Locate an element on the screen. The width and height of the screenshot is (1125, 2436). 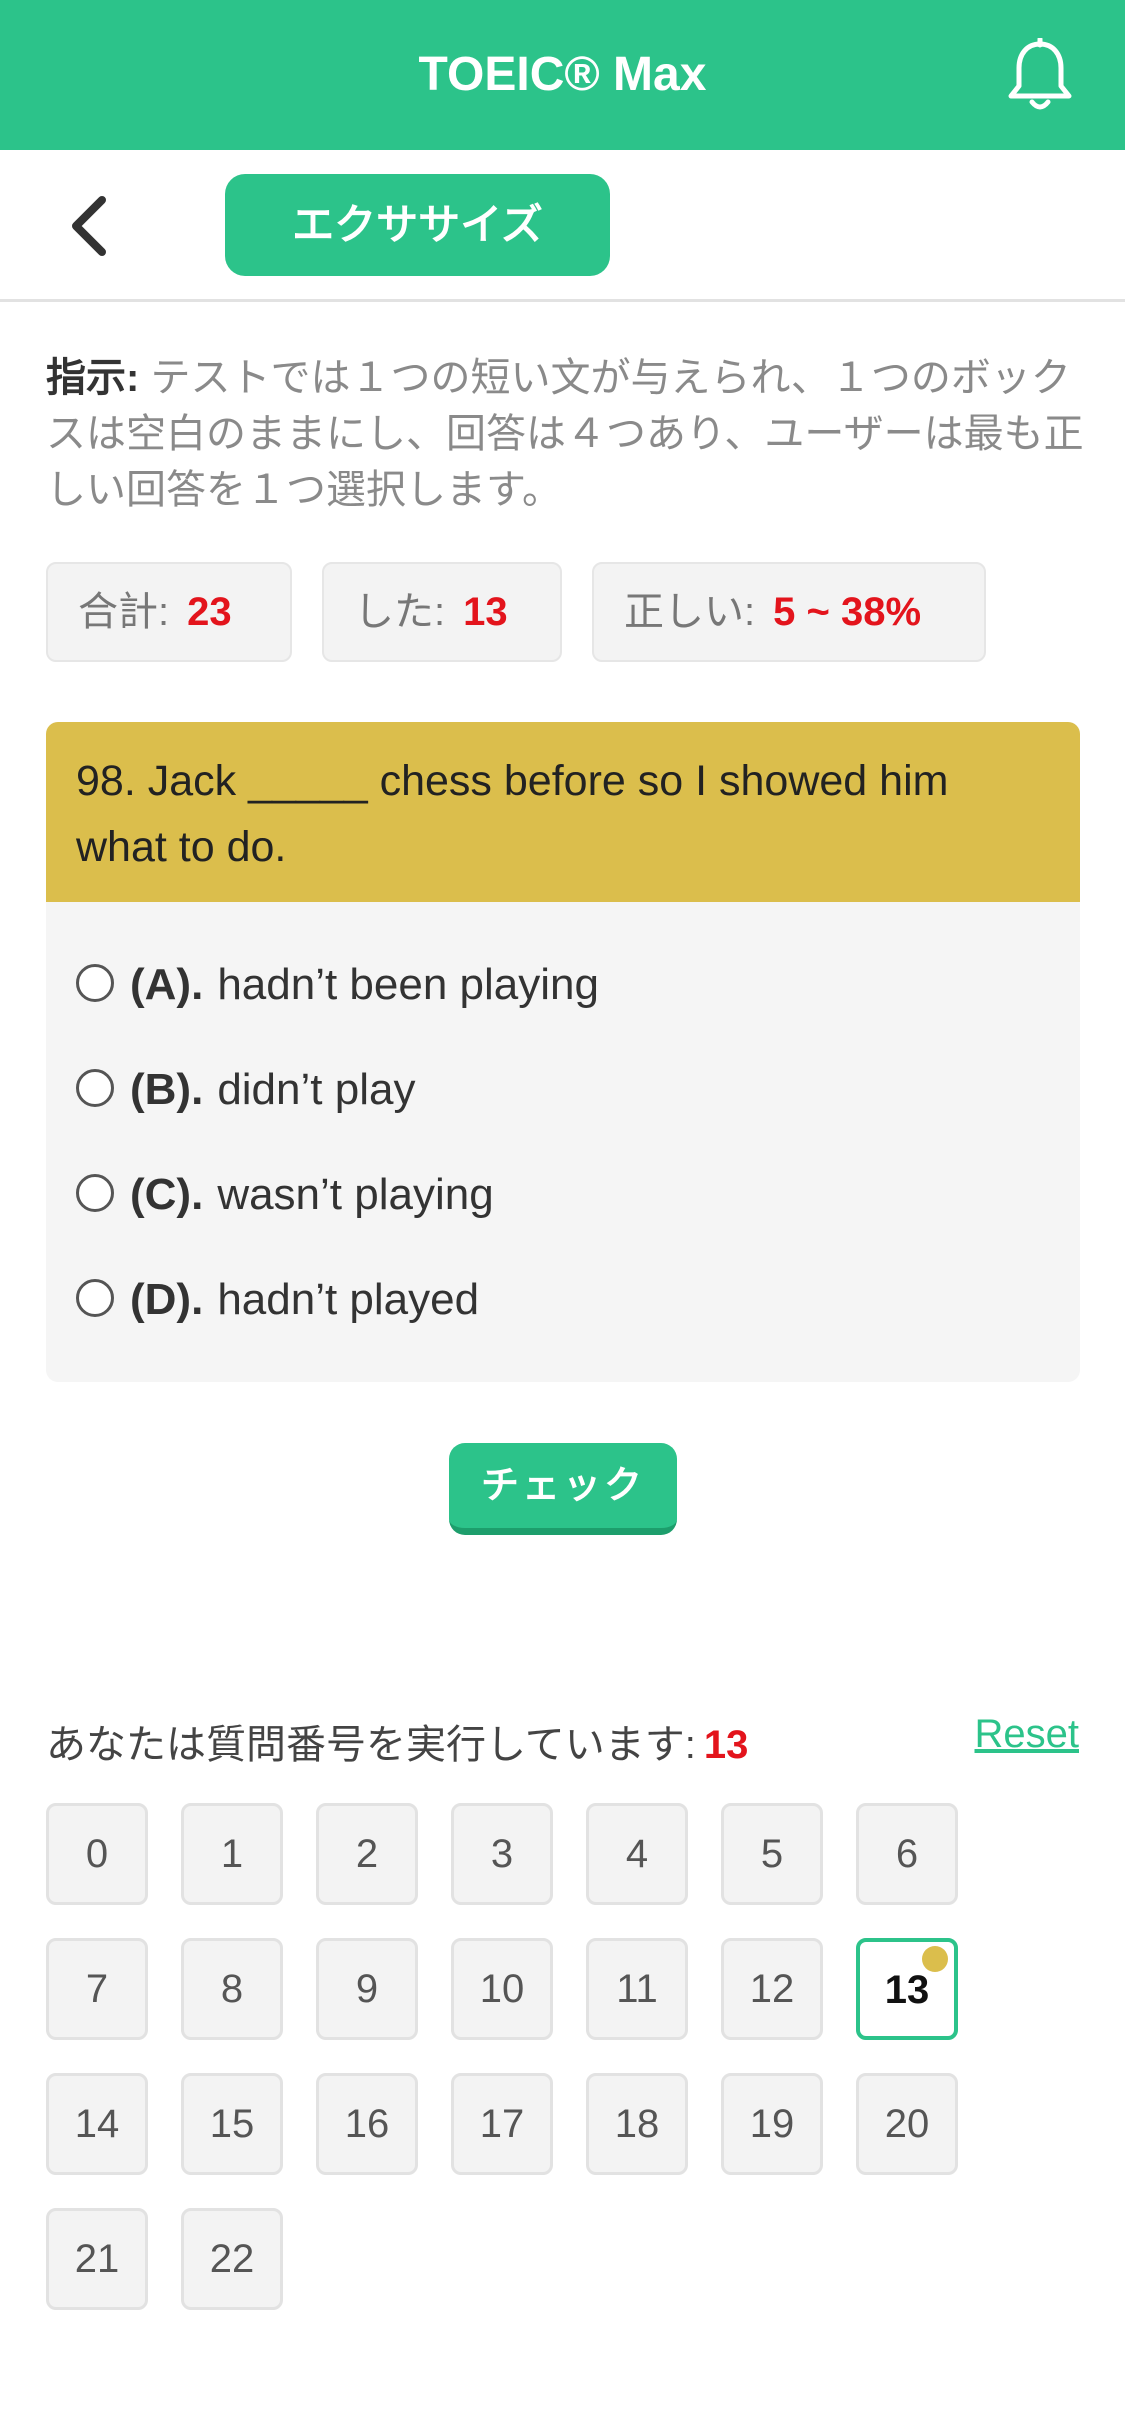
bell-icon is located at coordinates (1040, 76).